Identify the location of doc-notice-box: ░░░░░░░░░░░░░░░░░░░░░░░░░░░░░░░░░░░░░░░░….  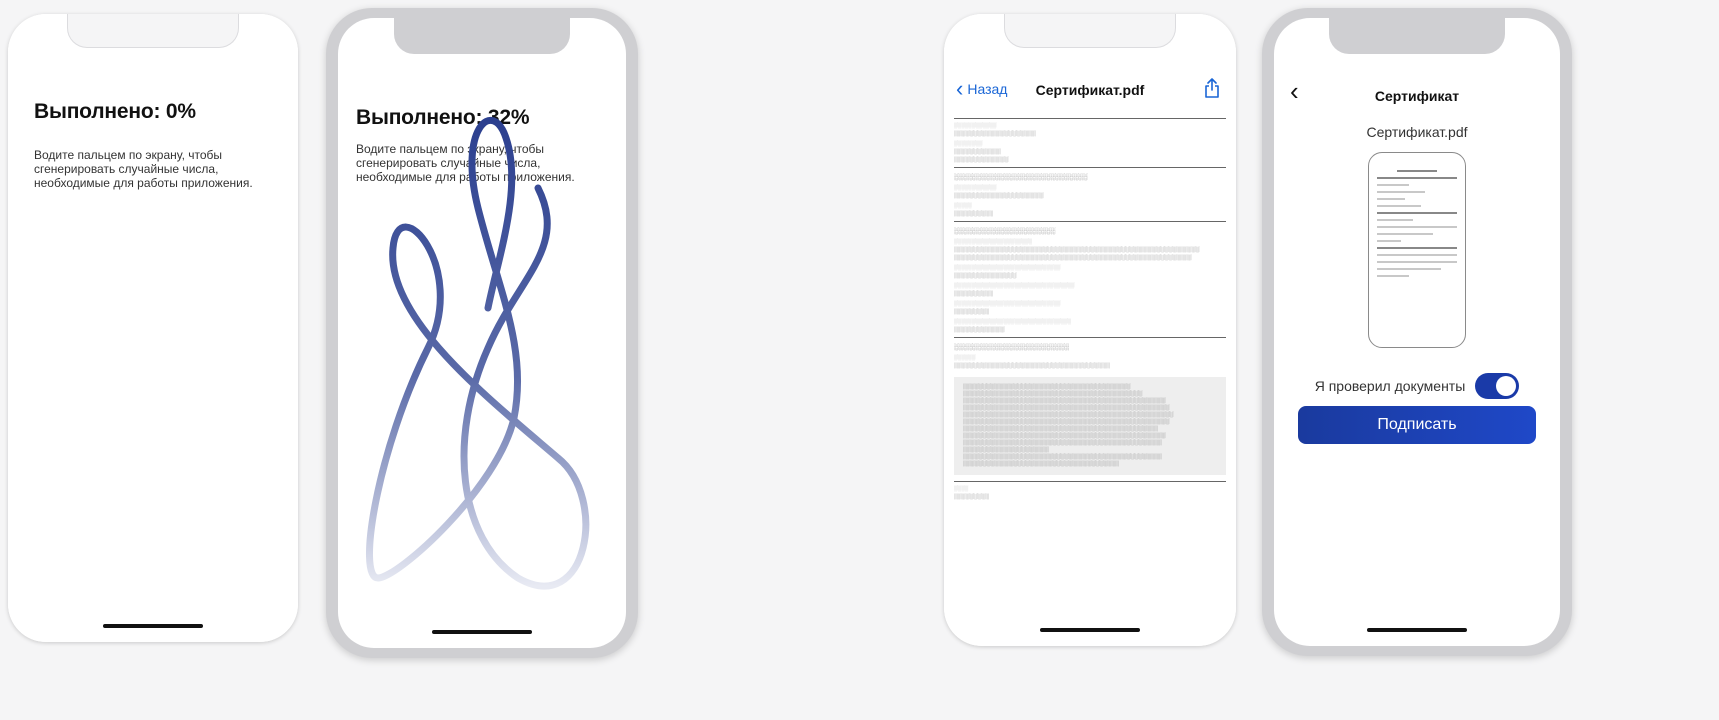
(1090, 426).